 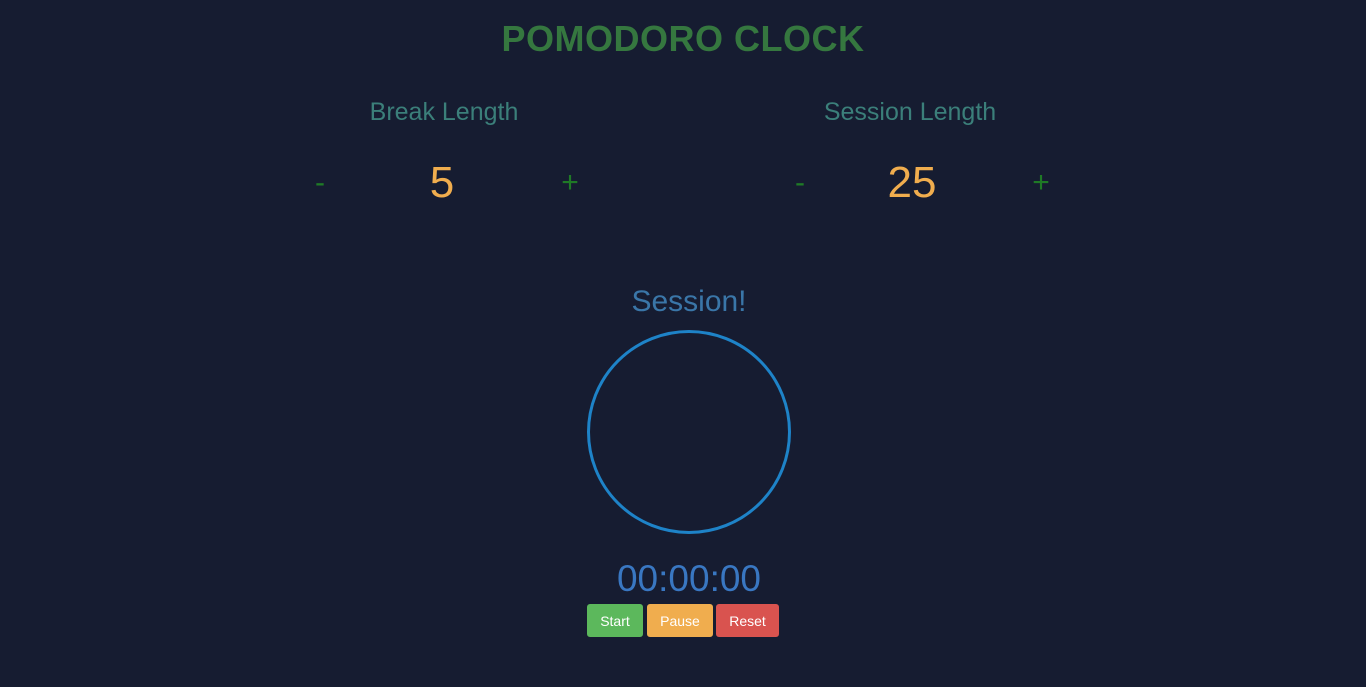 I want to click on session-decrement-button: -, so click(x=800, y=183).